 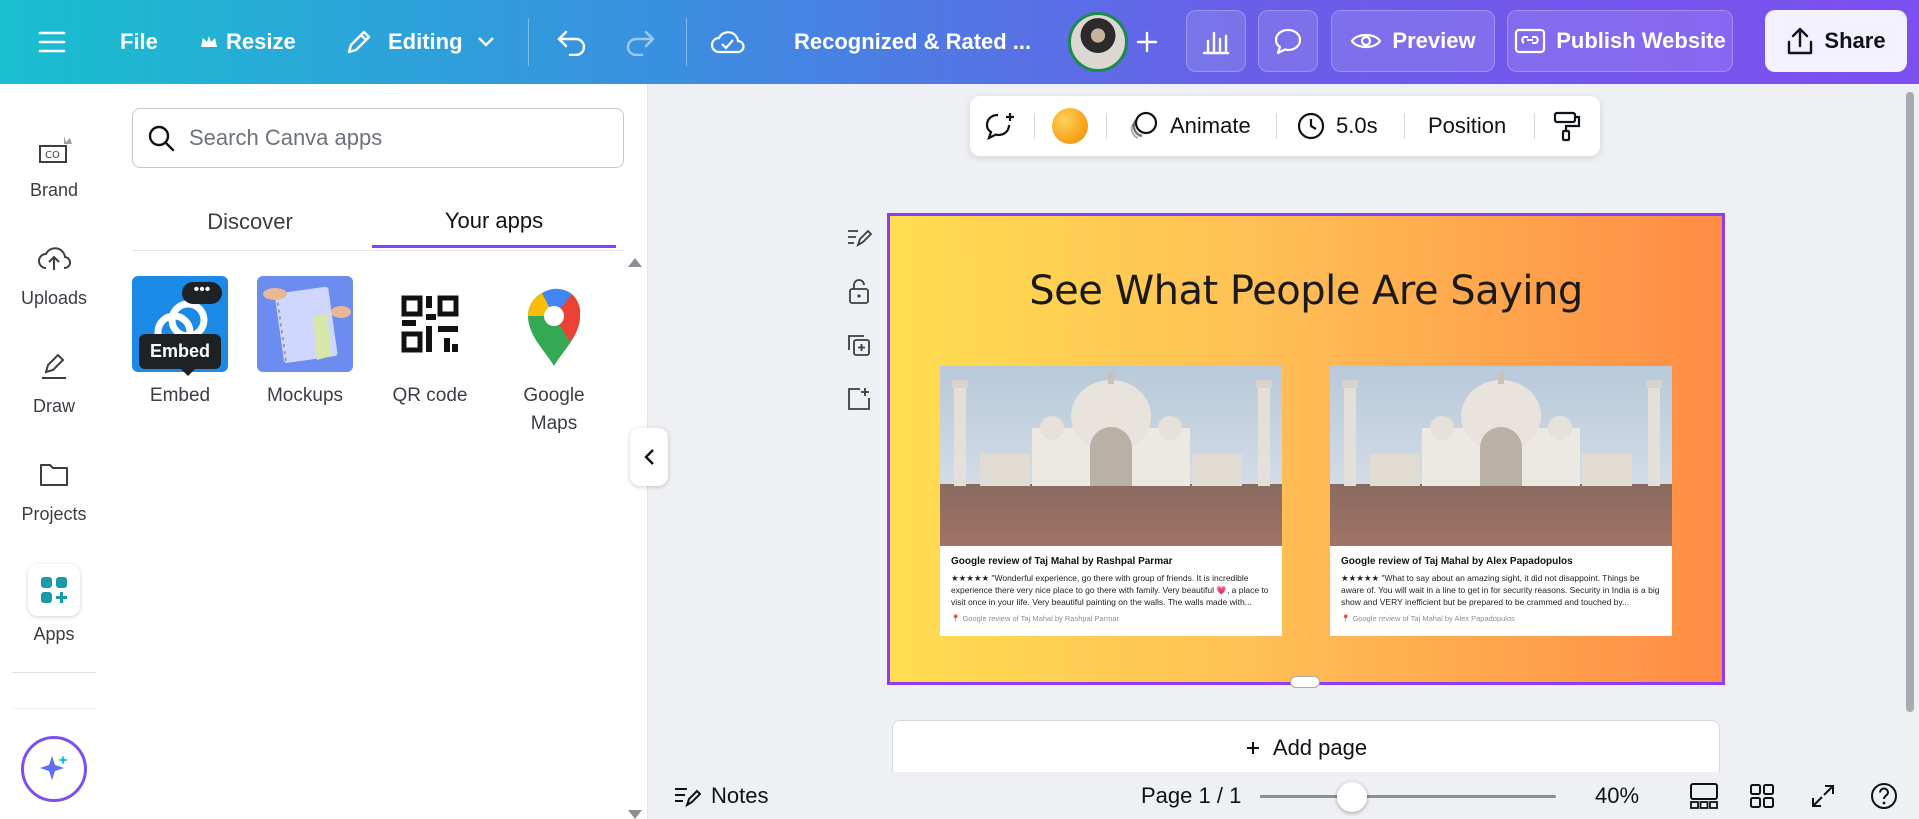 I want to click on expand-icon, so click(x=1823, y=795).